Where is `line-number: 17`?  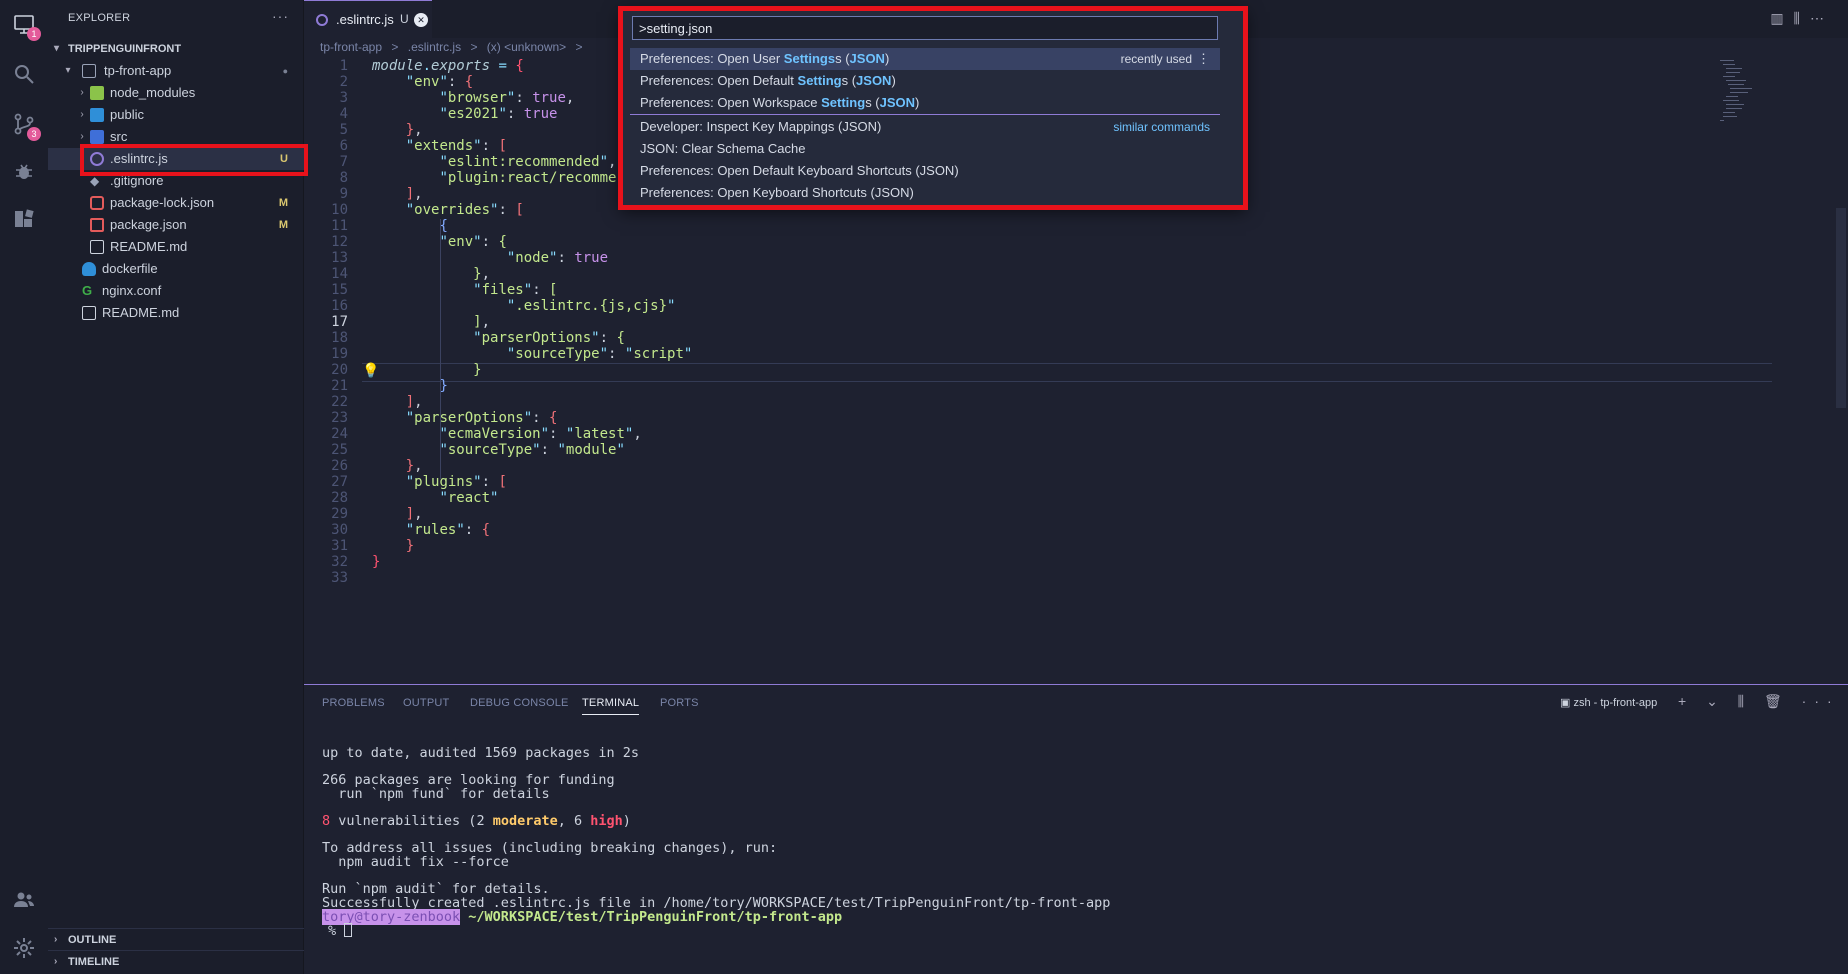 line-number: 17 is located at coordinates (339, 322).